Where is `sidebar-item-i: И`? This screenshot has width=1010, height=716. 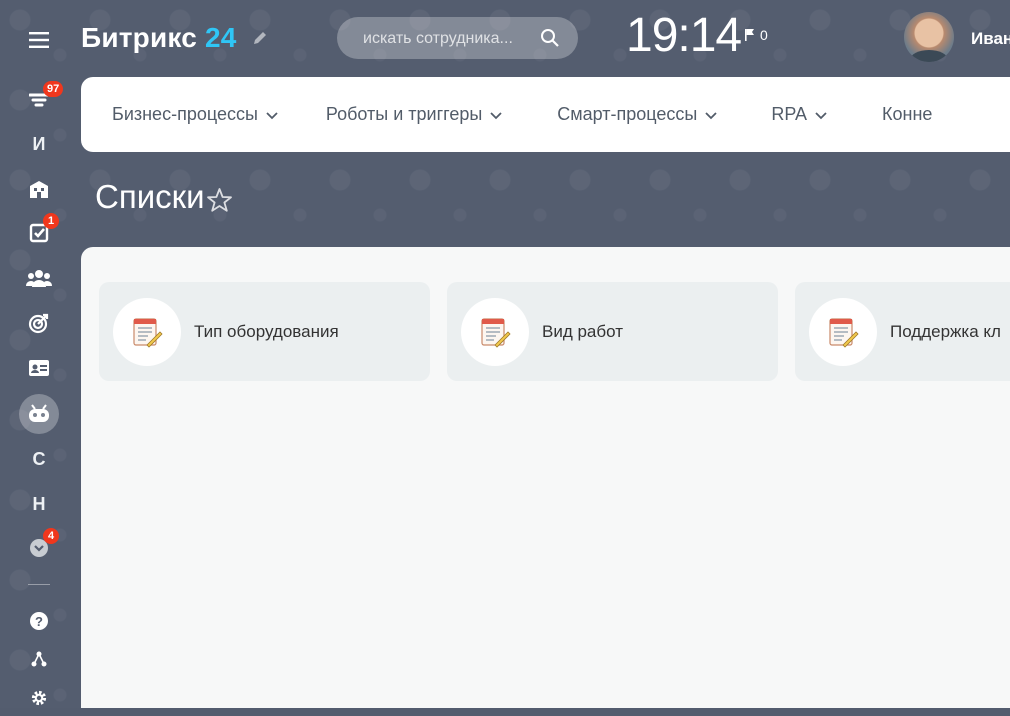
sidebar-item-i: И is located at coordinates (39, 144).